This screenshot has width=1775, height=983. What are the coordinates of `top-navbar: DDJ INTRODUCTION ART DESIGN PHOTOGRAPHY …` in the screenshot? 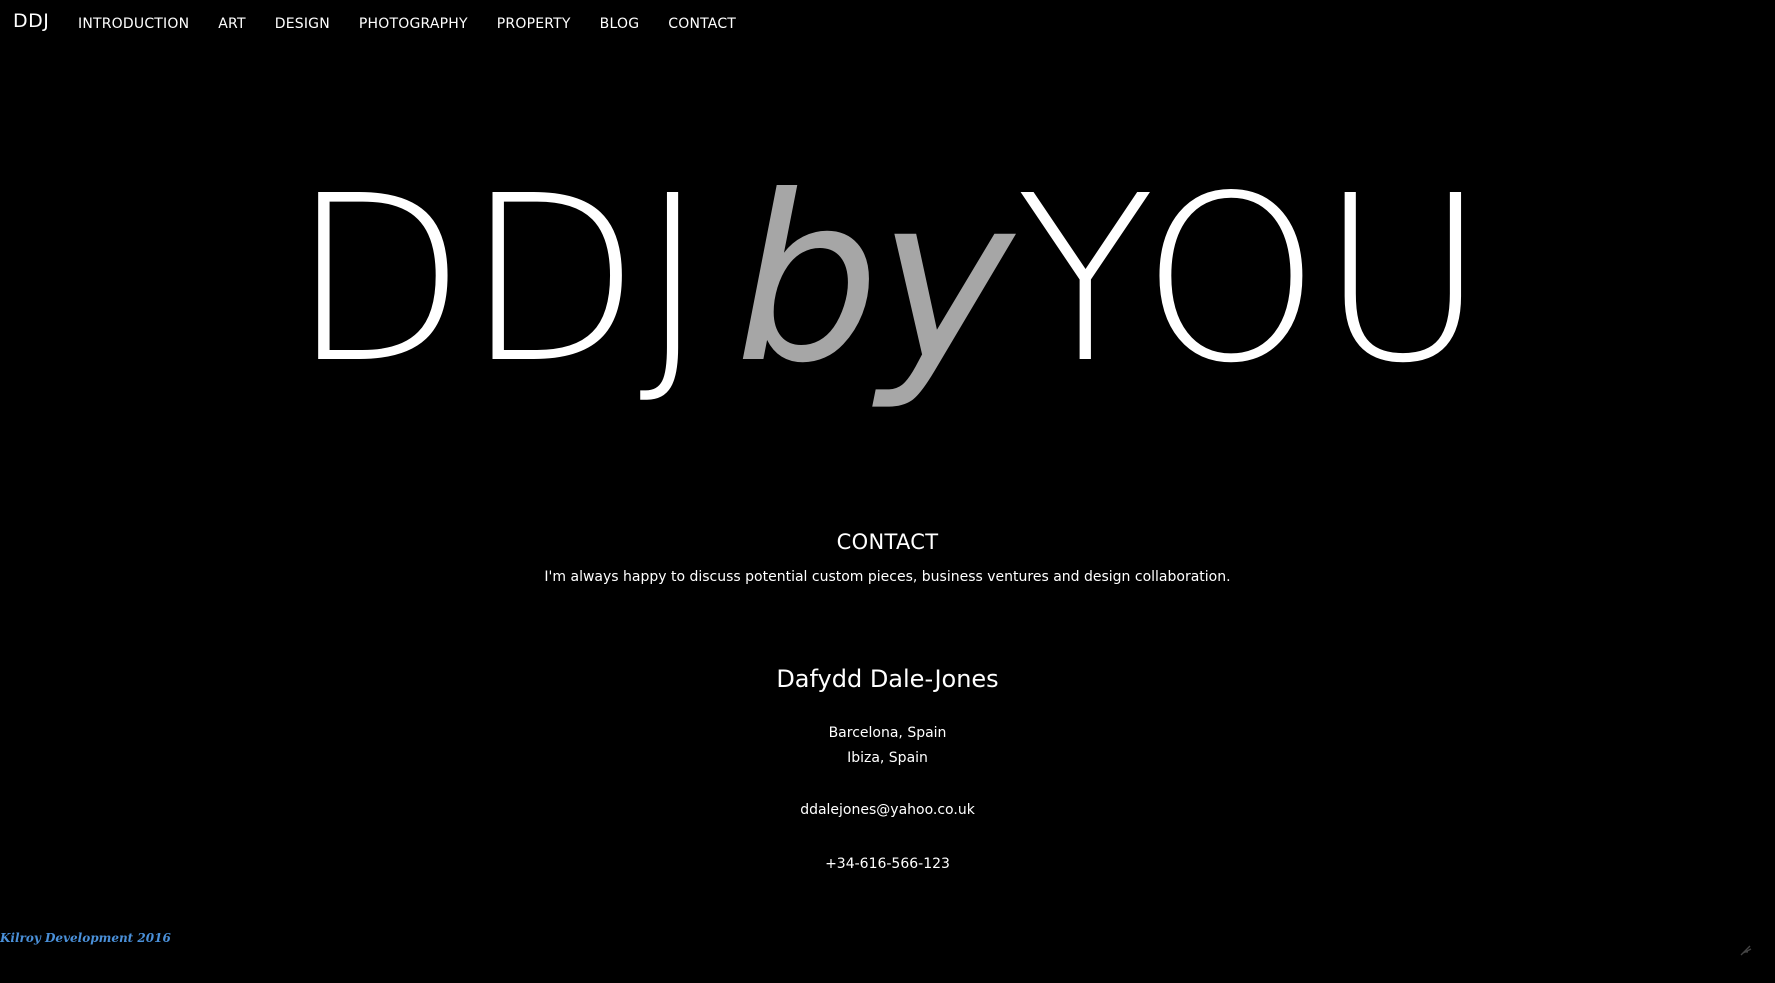 It's located at (887, 22).